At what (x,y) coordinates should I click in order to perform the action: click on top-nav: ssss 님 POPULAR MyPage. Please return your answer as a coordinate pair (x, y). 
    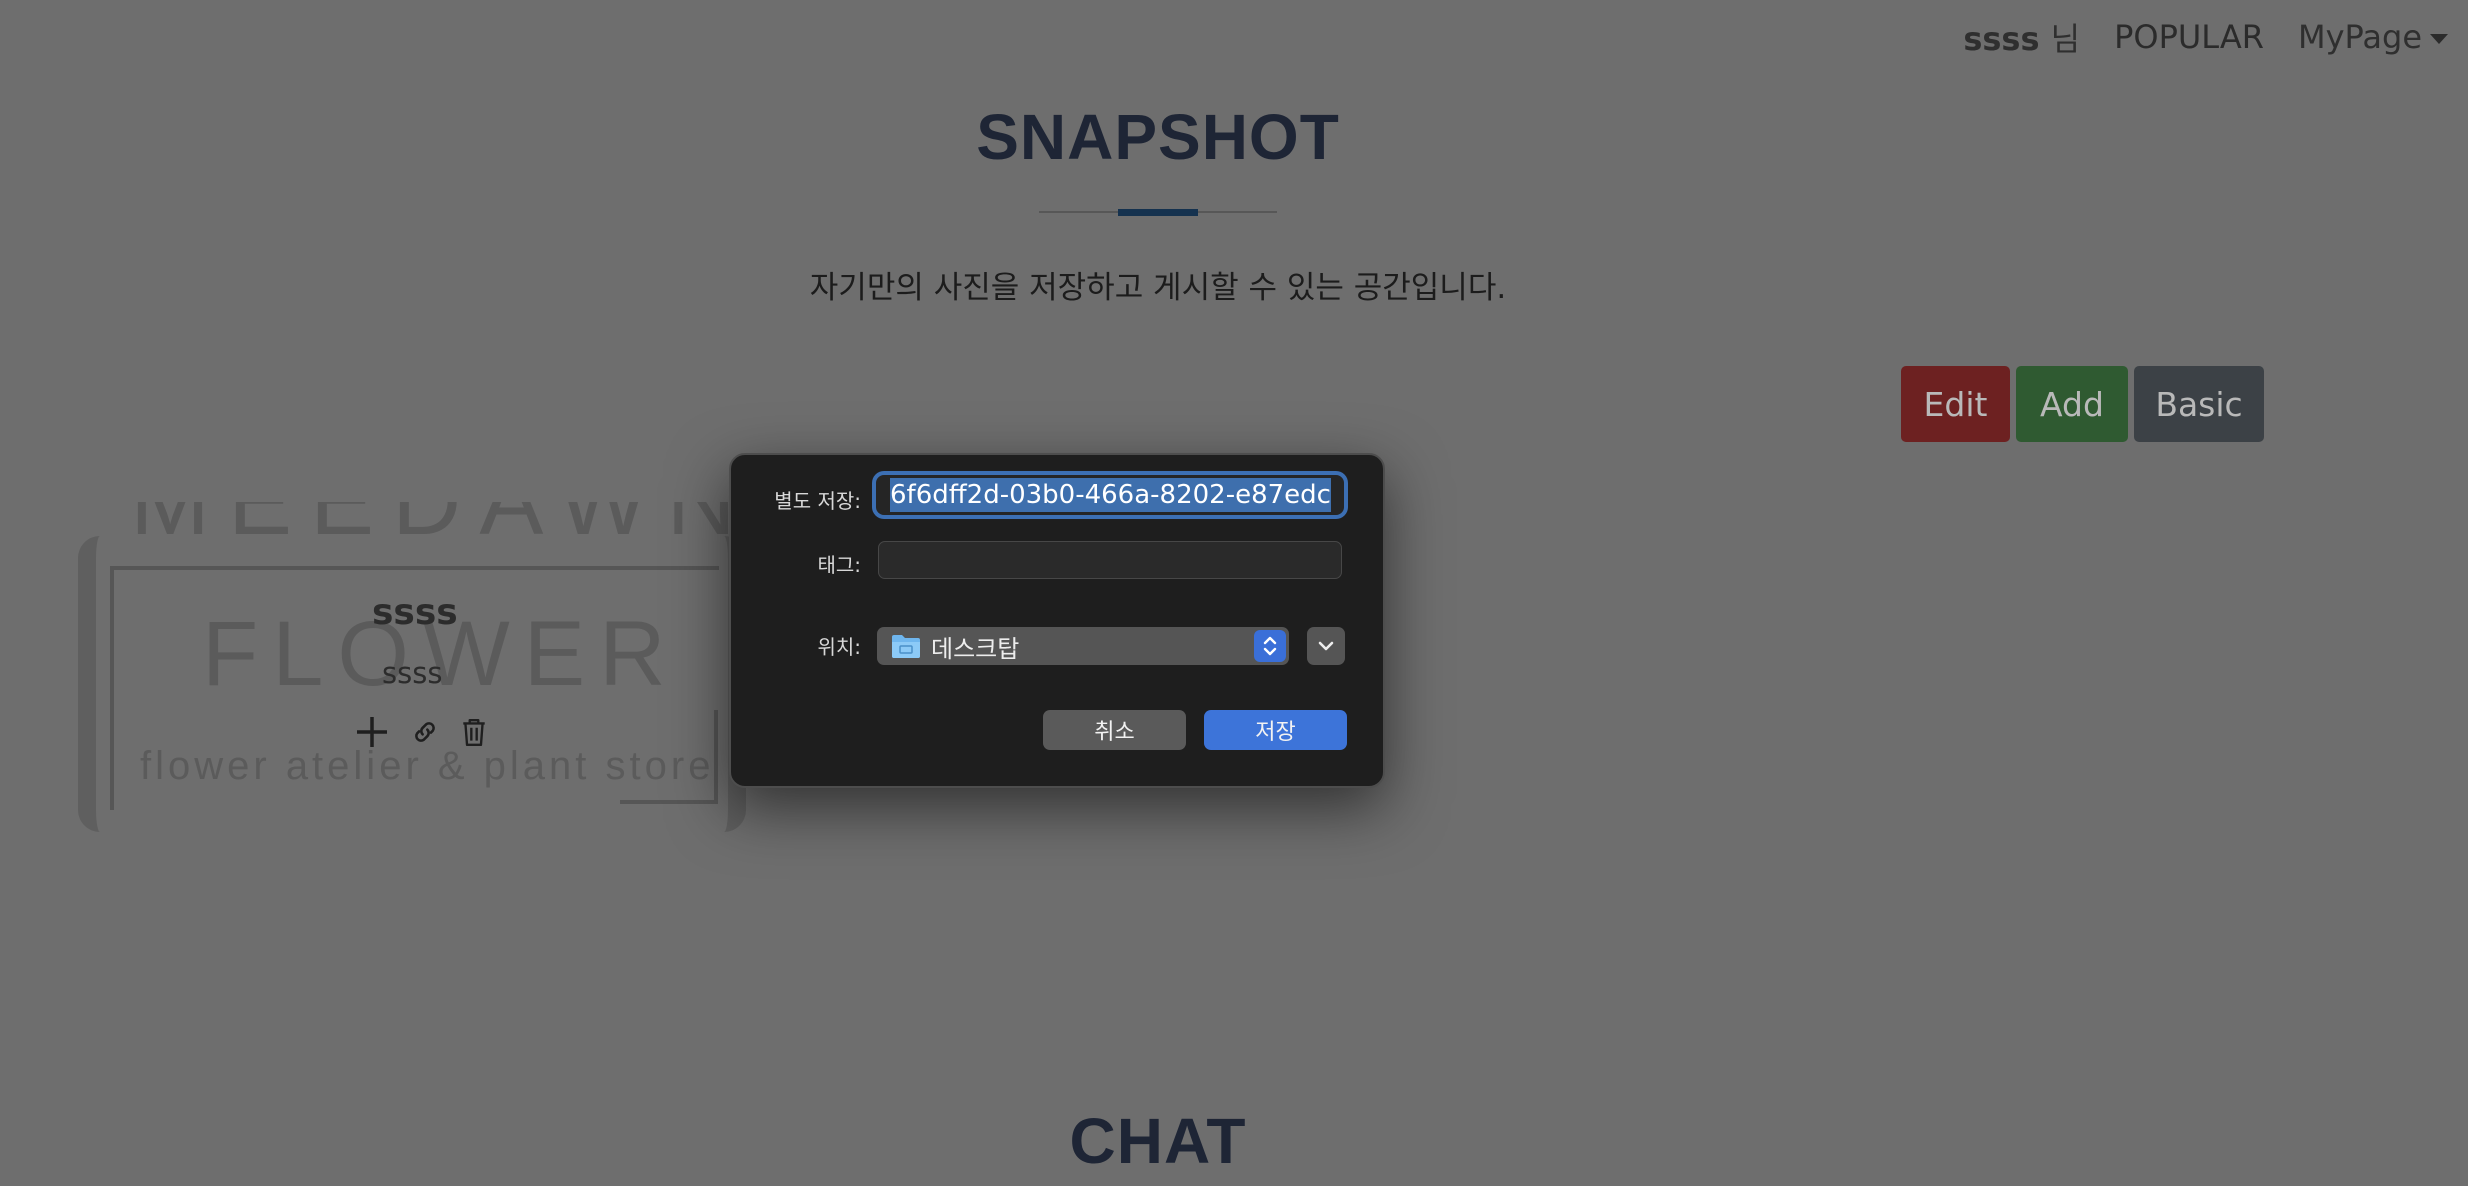
    Looking at the image, I should click on (2205, 37).